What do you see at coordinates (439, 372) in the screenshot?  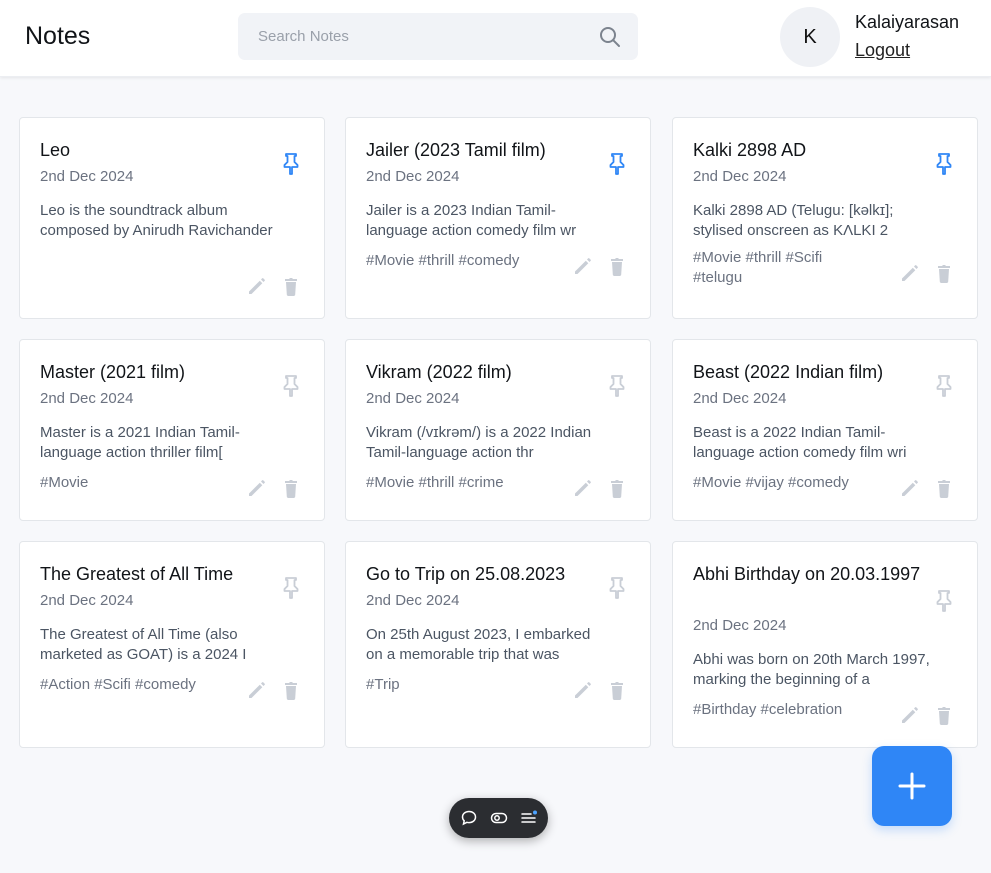 I see `note-title: Vikram (2022 film)` at bounding box center [439, 372].